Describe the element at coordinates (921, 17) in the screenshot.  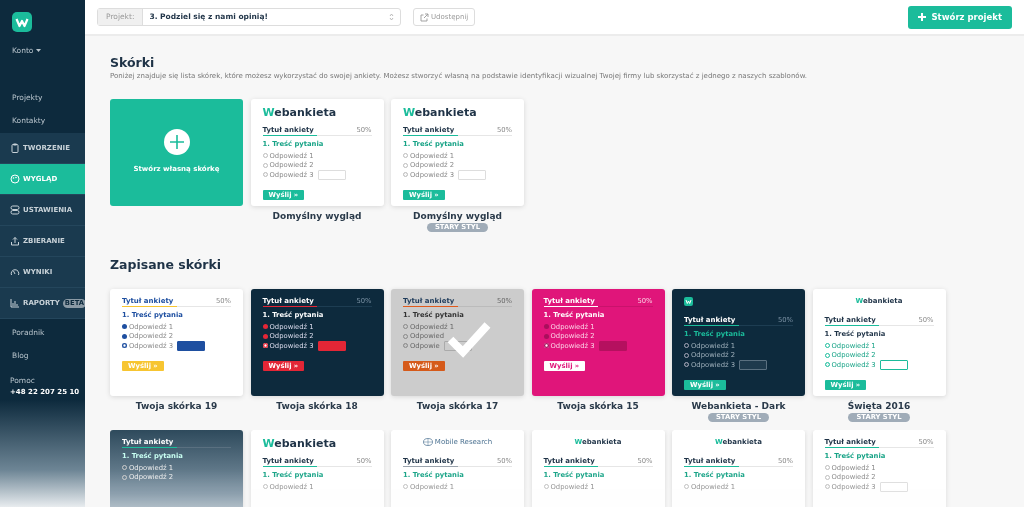
I see `plus-icon` at that location.